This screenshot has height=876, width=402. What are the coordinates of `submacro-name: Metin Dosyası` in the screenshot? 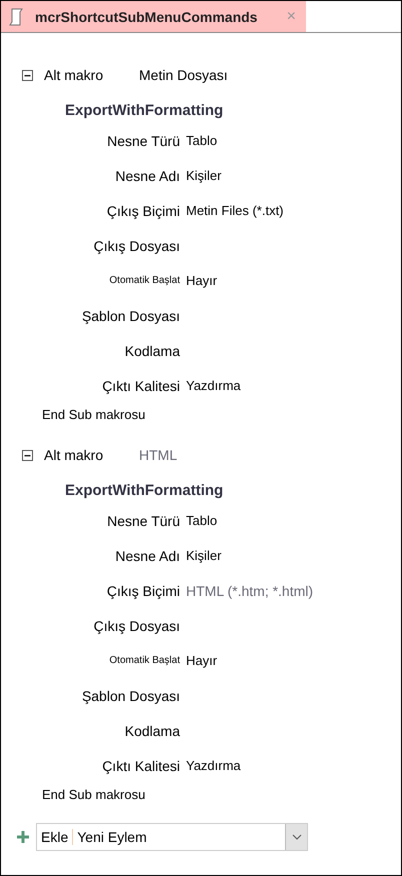 It's located at (183, 75).